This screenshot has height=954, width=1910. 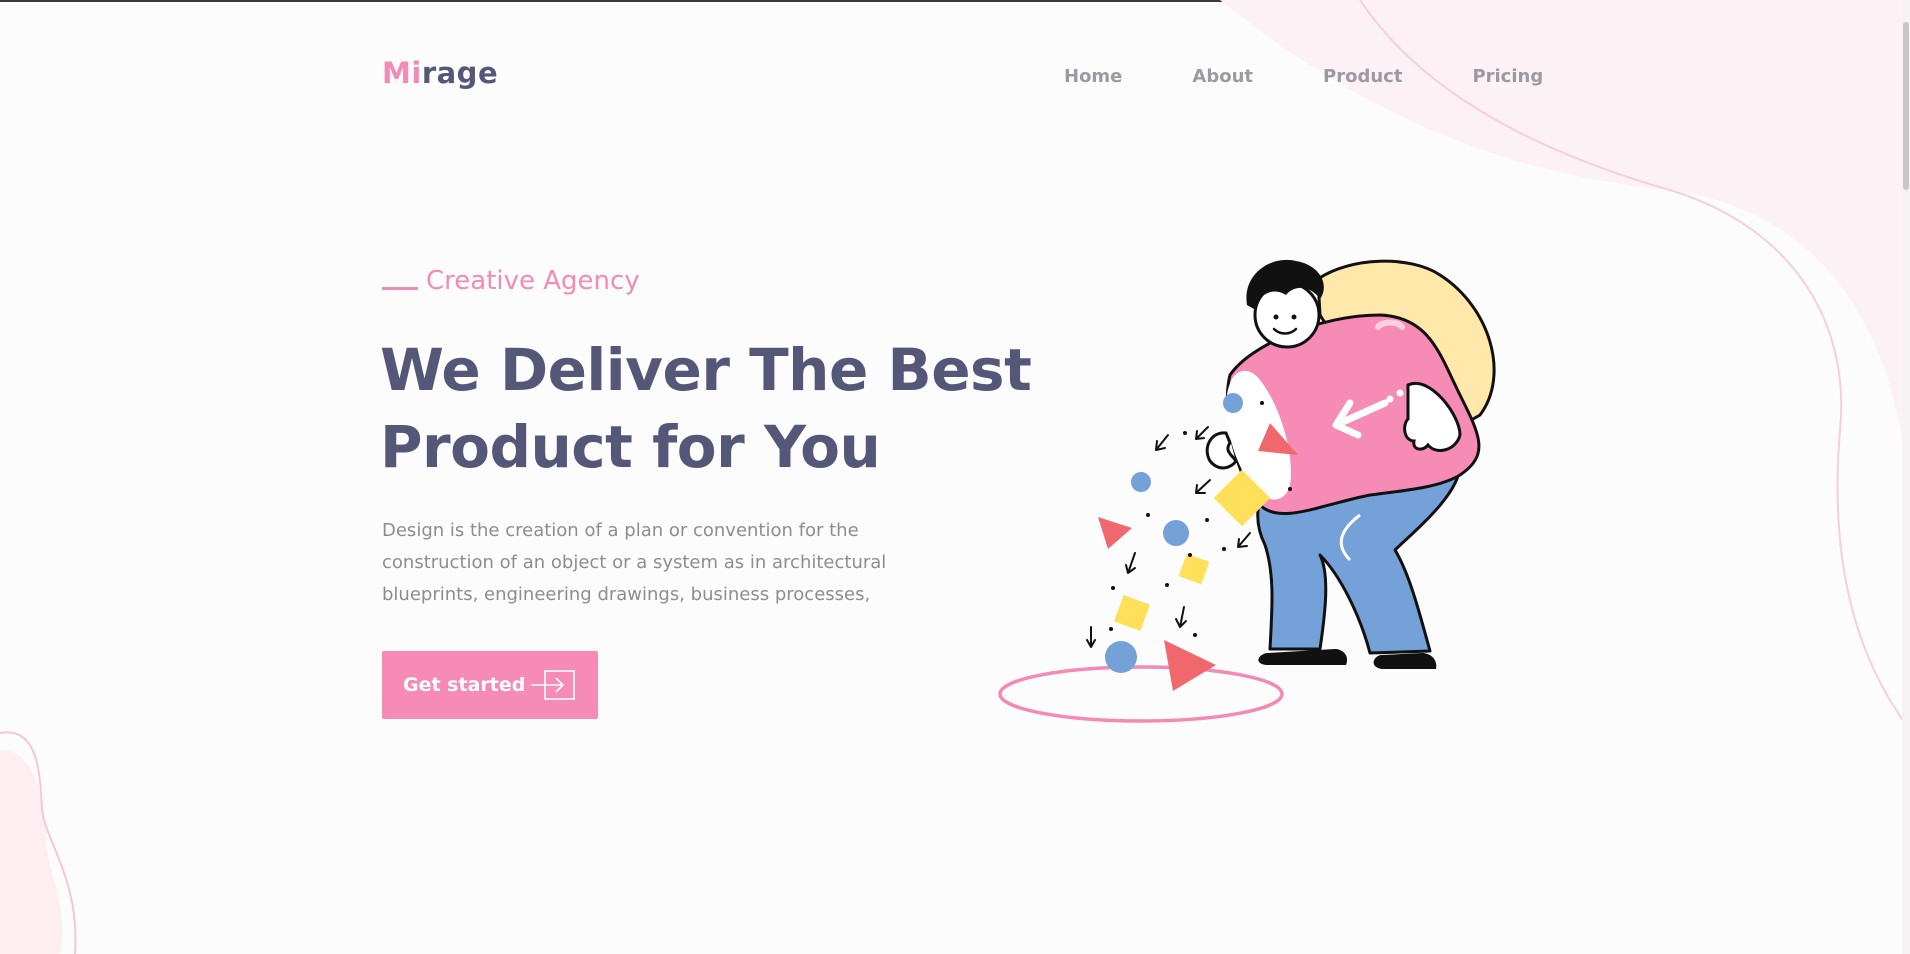 What do you see at coordinates (955, 1) in the screenshot?
I see `window-top-border` at bounding box center [955, 1].